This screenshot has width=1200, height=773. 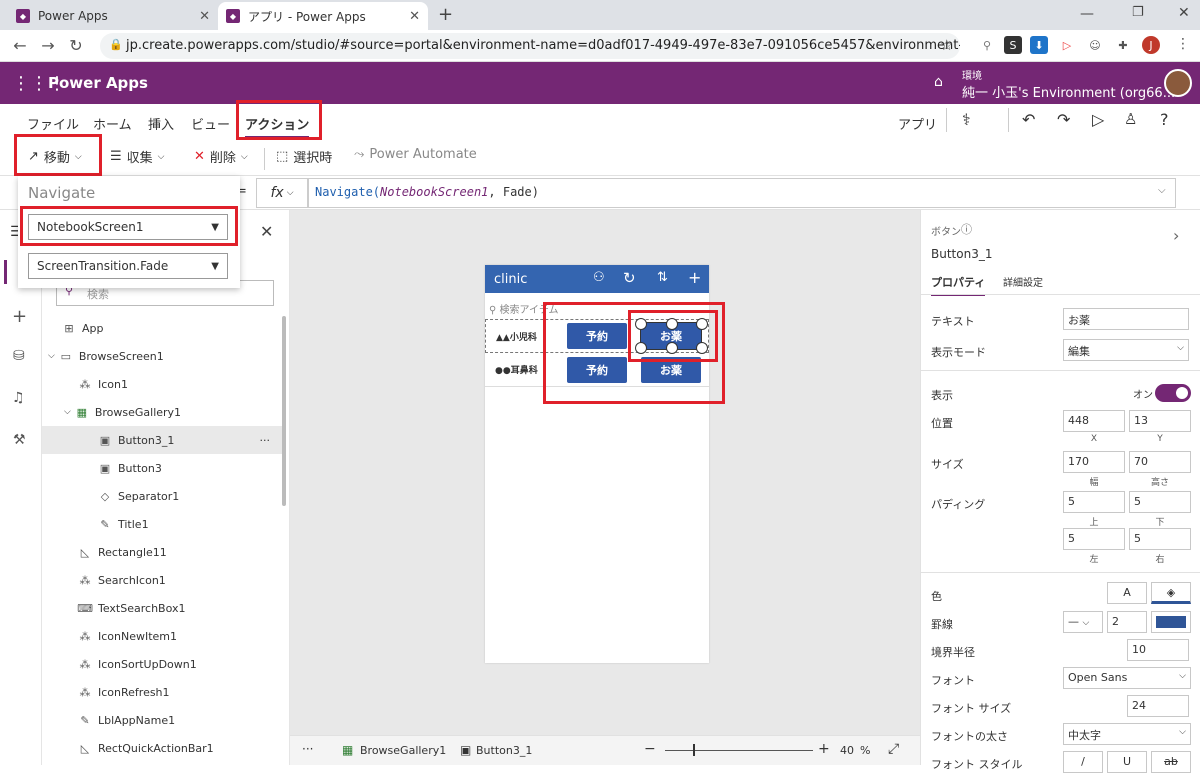 What do you see at coordinates (304, 156) in the screenshot?
I see `onselect-button: ⬚ 選択時` at bounding box center [304, 156].